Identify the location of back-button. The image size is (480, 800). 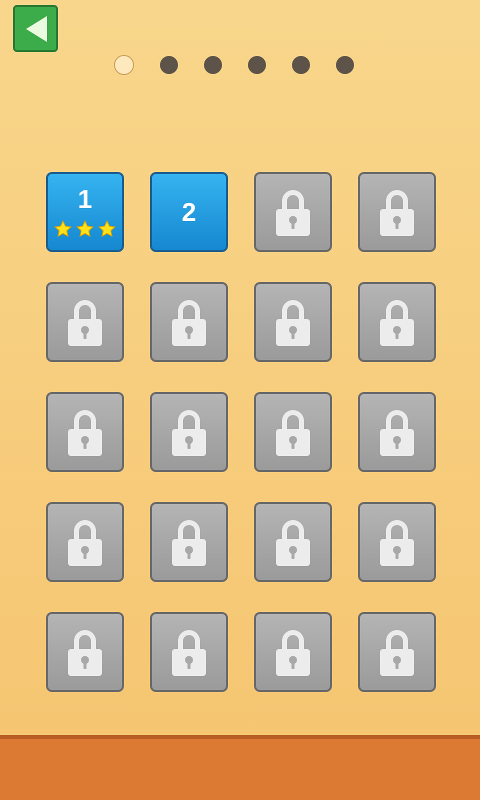
(35, 28).